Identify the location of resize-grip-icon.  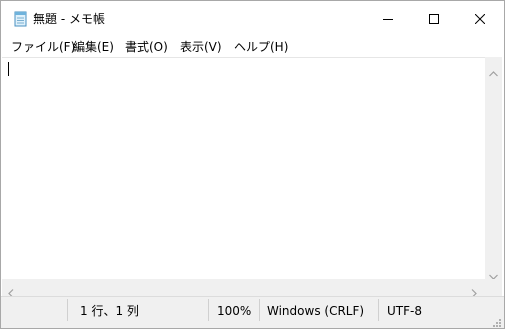
(497, 320).